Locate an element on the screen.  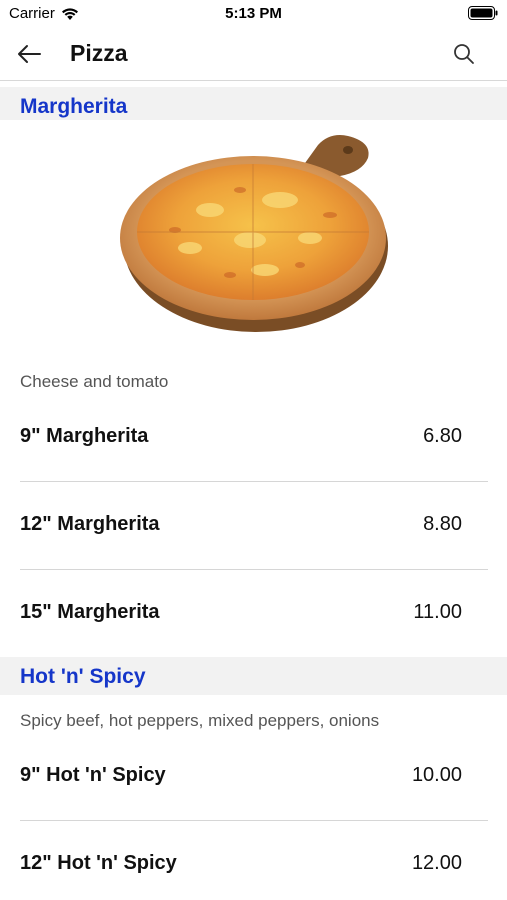
item-name: 9" Margherita is located at coordinates (84, 436).